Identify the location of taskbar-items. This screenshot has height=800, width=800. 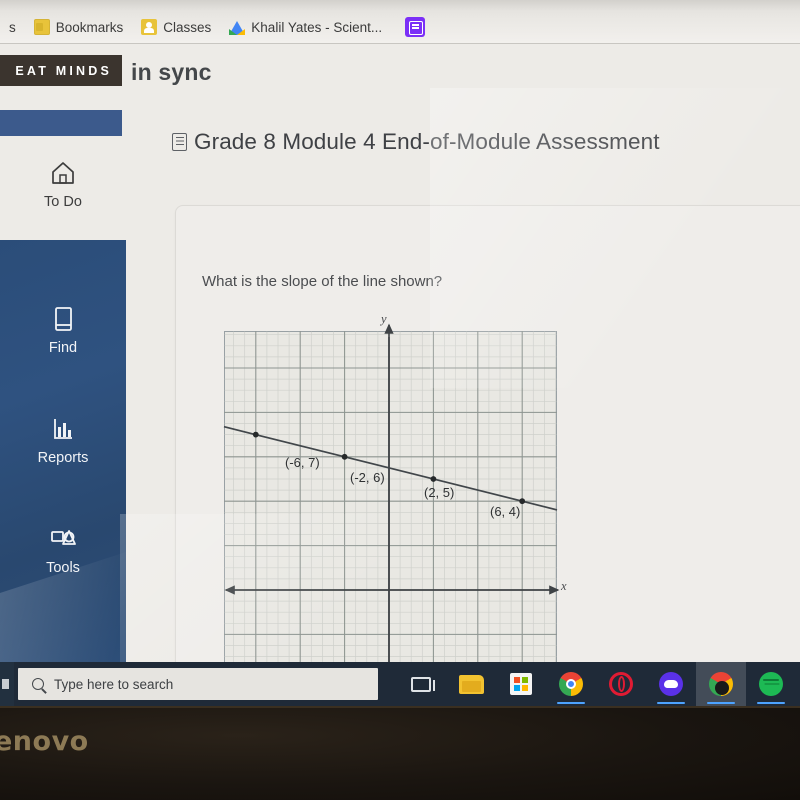
(596, 684).